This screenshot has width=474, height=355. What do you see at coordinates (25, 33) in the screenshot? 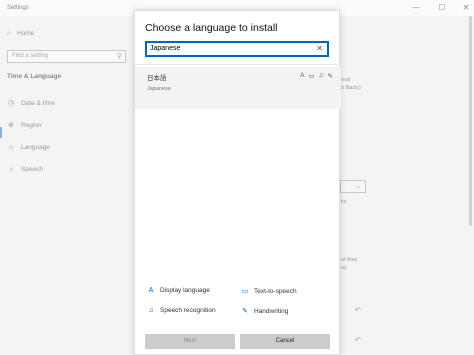
I see `nav-home-label: Home` at bounding box center [25, 33].